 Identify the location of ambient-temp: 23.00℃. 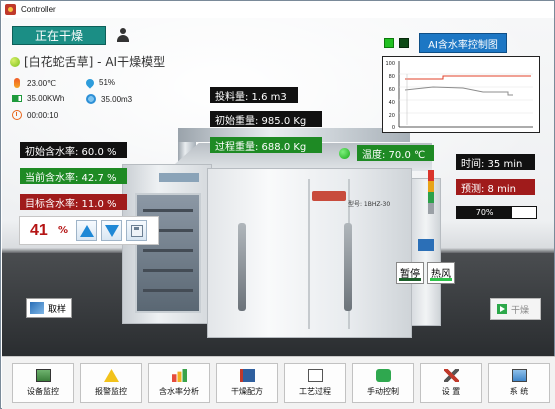
(34, 83).